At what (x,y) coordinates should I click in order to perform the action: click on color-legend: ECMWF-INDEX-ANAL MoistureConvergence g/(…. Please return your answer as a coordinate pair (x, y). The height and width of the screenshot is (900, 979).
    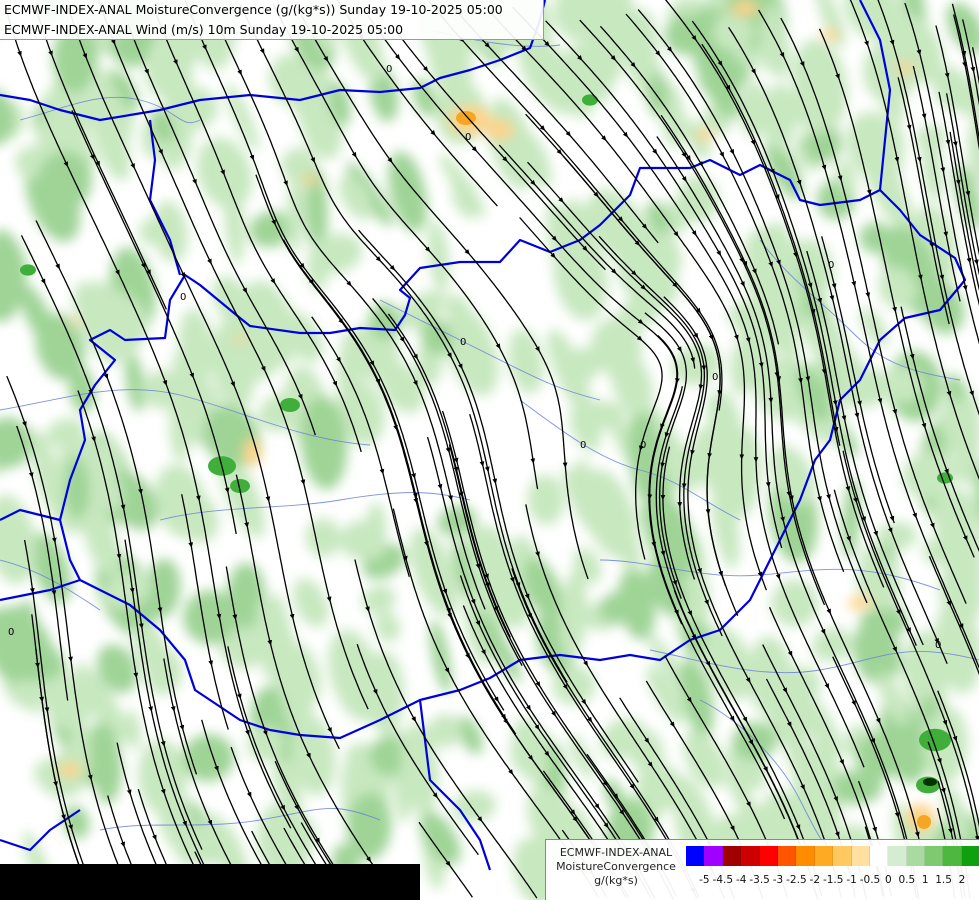
    Looking at the image, I should click on (762, 869).